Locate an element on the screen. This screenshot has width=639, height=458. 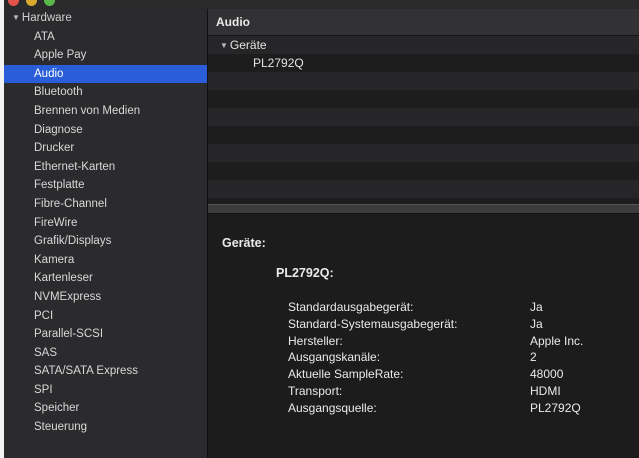
sidebar-item-bluetooth: Bluetooth is located at coordinates (105, 92).